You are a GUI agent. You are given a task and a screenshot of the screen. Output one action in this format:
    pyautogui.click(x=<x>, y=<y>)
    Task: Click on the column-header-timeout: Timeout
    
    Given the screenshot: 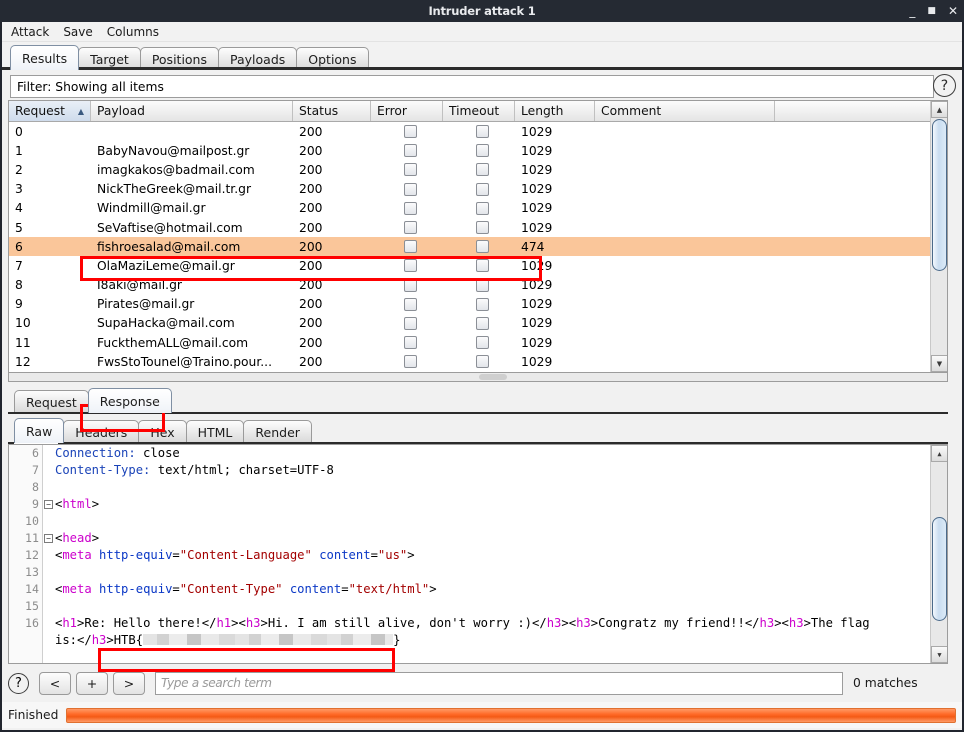 What is the action you would take?
    pyautogui.click(x=479, y=111)
    